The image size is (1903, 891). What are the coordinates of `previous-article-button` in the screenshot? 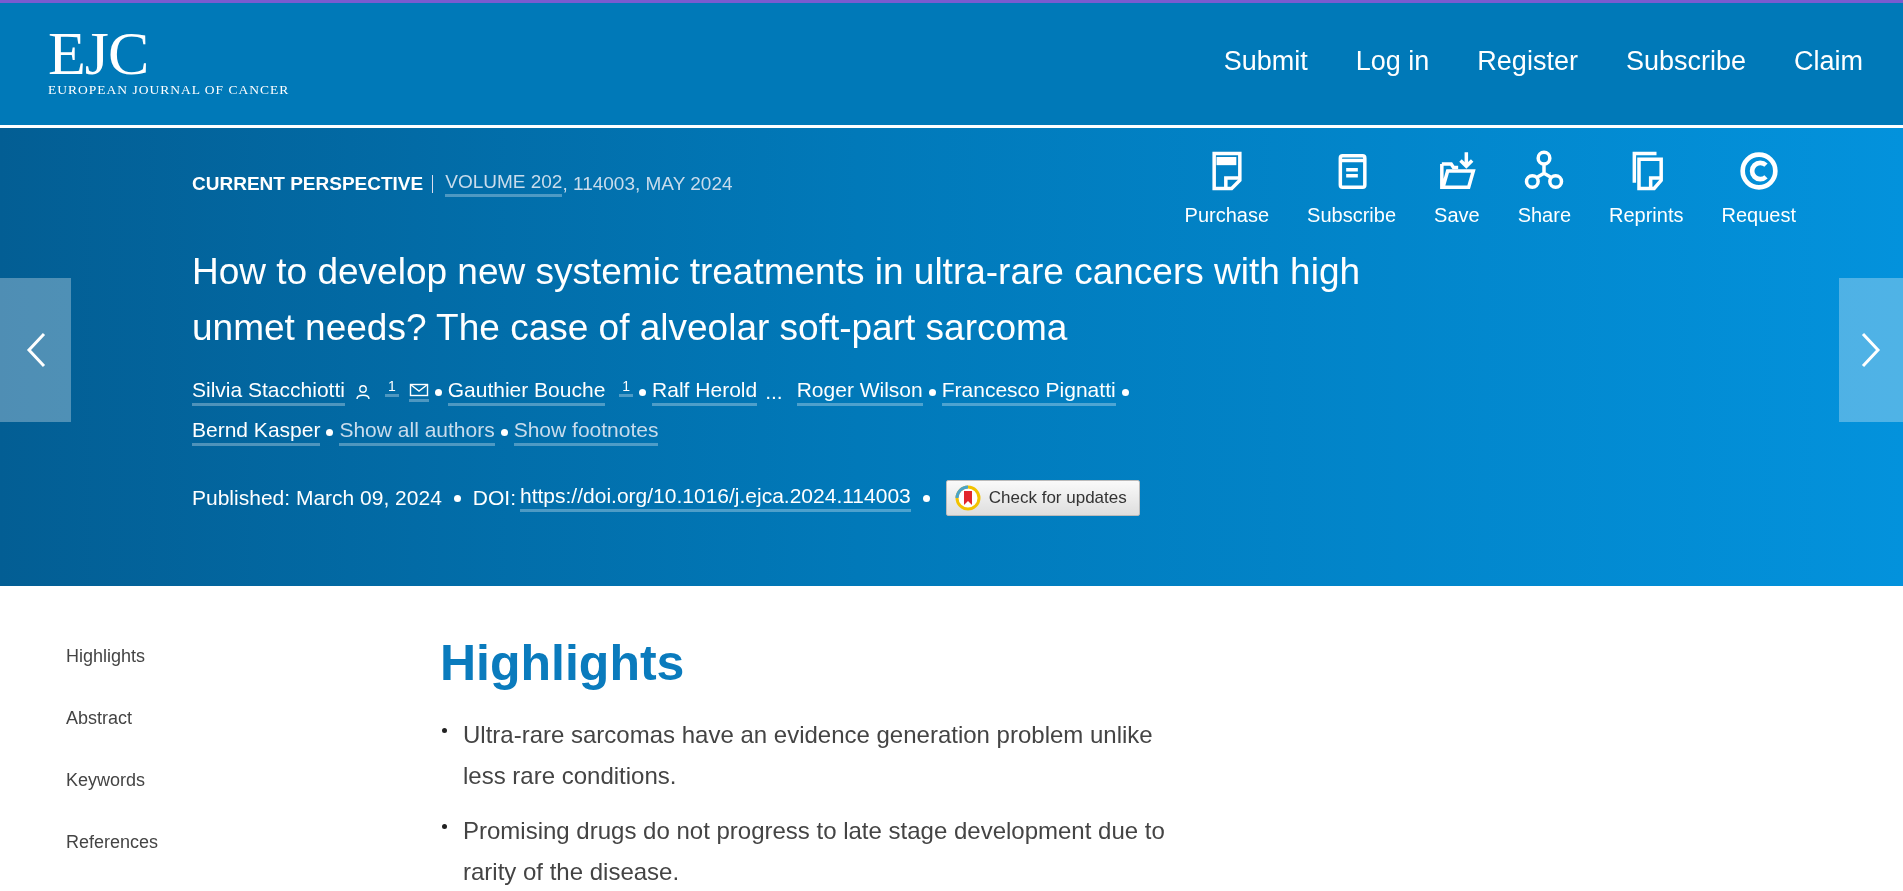 It's located at (35, 350).